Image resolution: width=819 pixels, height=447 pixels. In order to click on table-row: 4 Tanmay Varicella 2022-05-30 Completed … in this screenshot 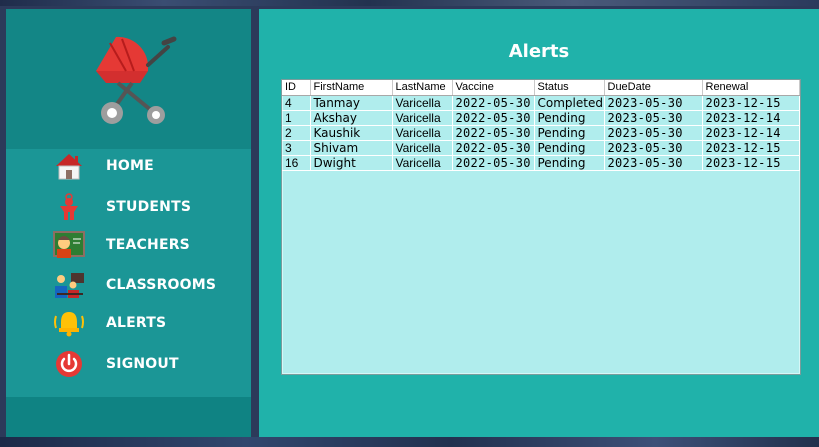, I will do `click(541, 103)`.